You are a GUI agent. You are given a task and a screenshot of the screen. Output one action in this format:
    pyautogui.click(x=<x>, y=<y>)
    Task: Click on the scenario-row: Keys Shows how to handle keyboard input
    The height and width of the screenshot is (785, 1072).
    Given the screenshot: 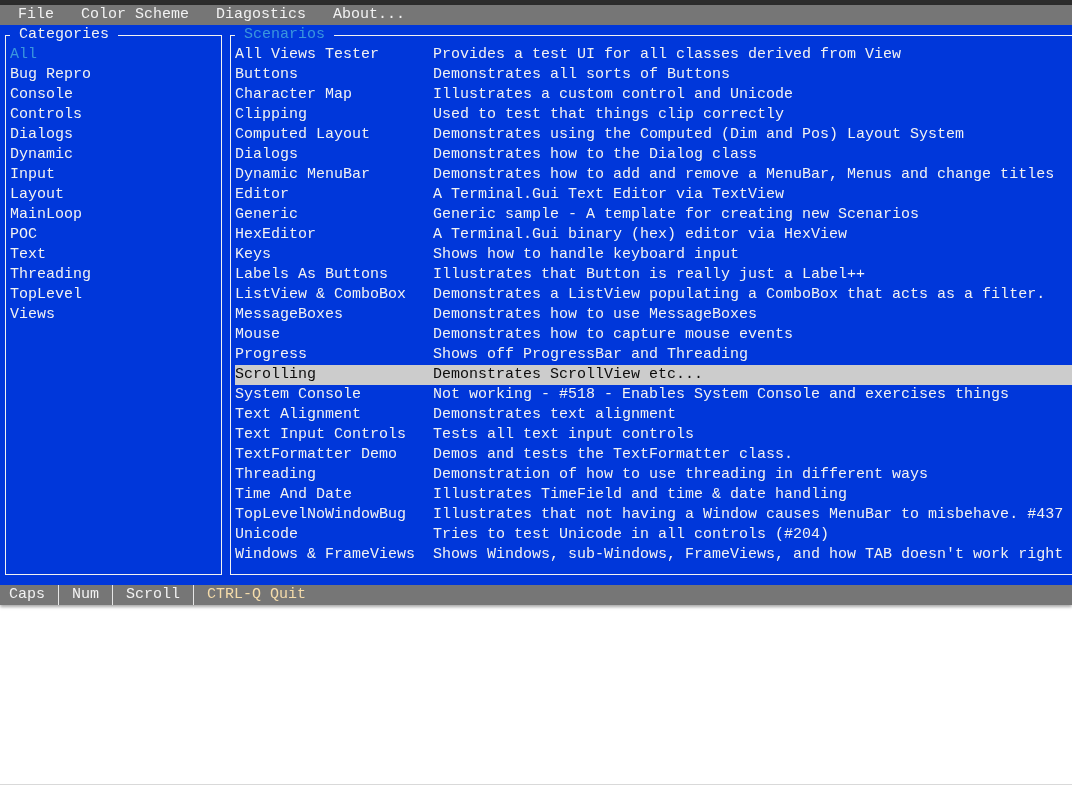 What is the action you would take?
    pyautogui.click(x=653, y=255)
    